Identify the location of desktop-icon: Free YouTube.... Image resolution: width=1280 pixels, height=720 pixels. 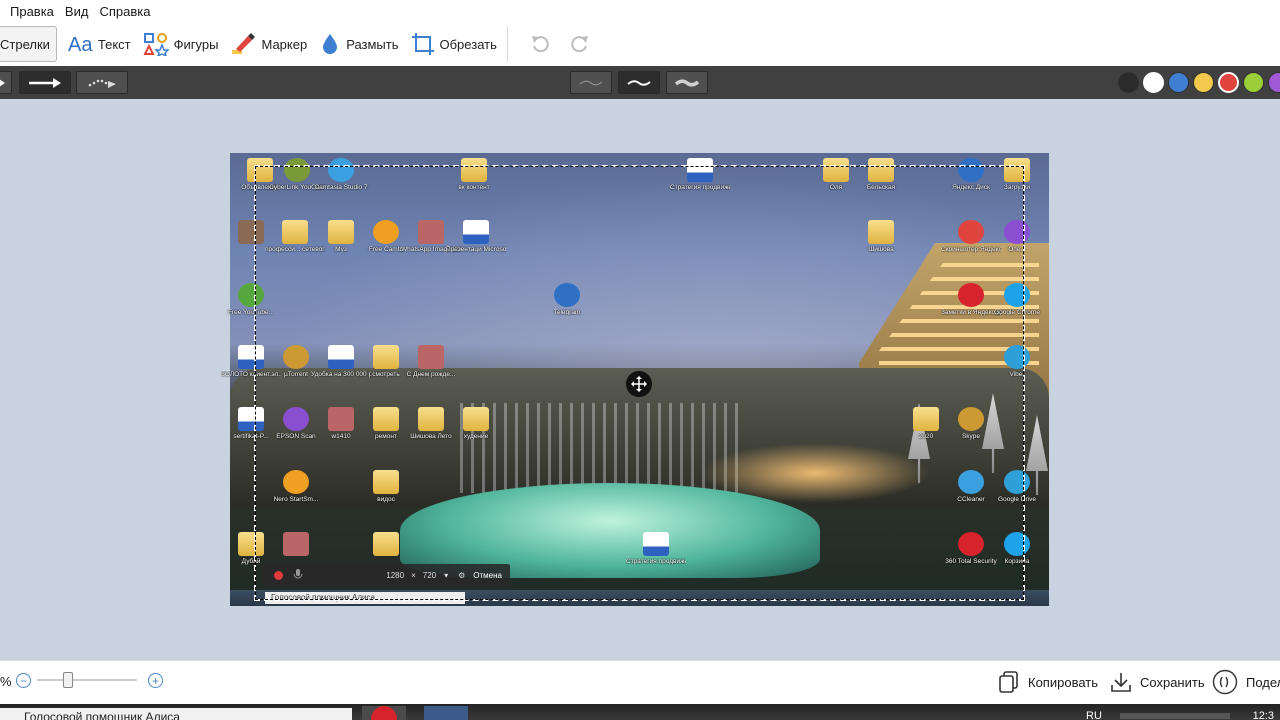
(251, 299).